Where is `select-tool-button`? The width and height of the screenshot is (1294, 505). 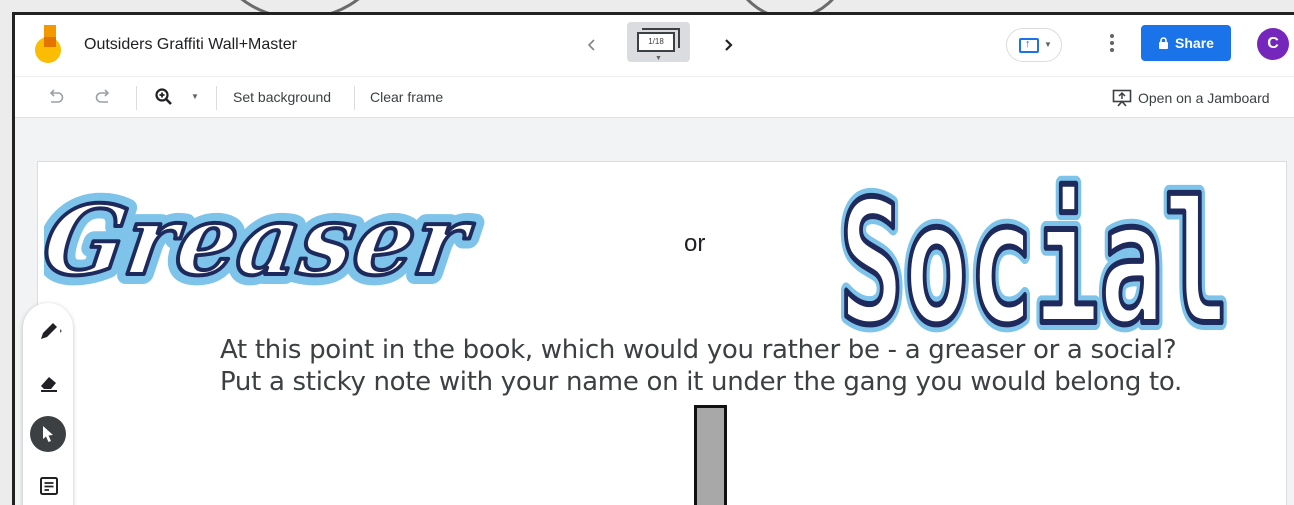
select-tool-button is located at coordinates (48, 434).